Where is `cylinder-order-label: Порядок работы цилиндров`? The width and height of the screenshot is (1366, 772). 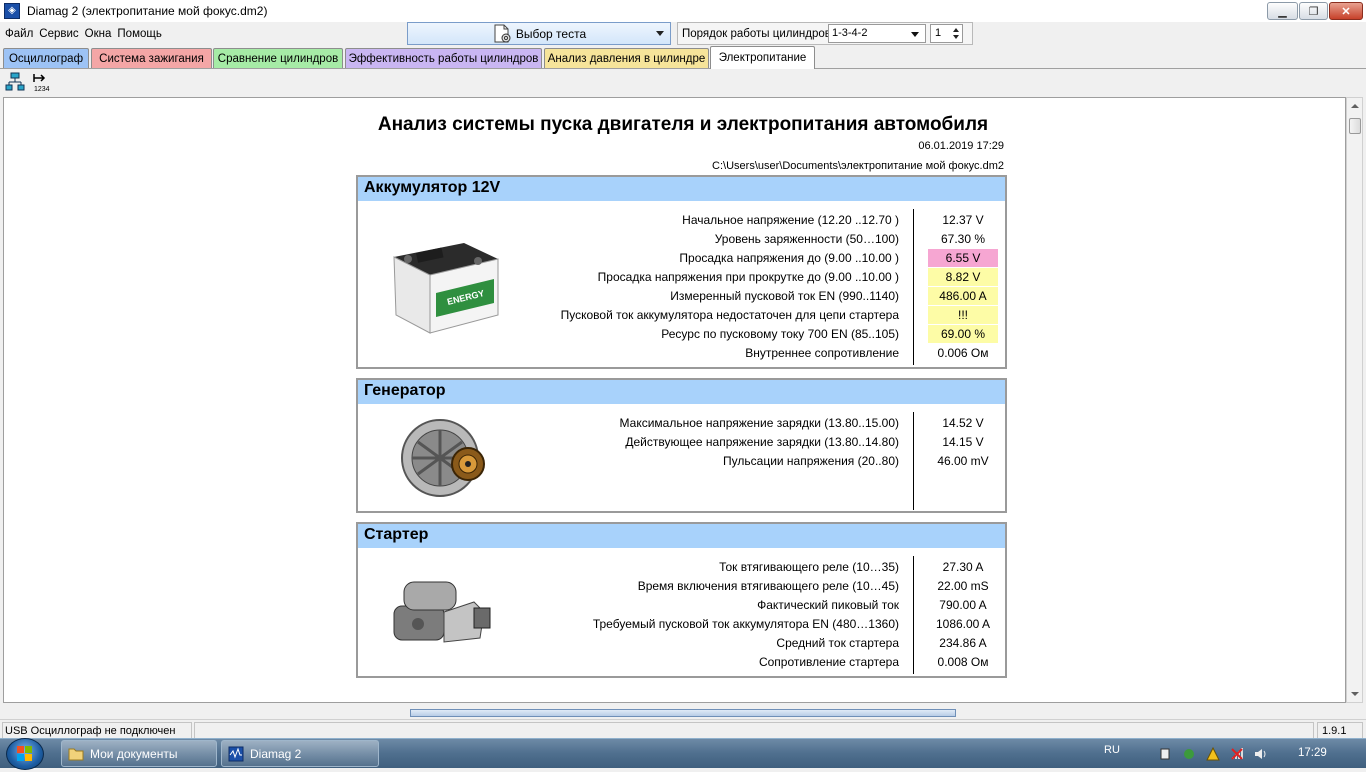 cylinder-order-label: Порядок работы цилиндров is located at coordinates (756, 33).